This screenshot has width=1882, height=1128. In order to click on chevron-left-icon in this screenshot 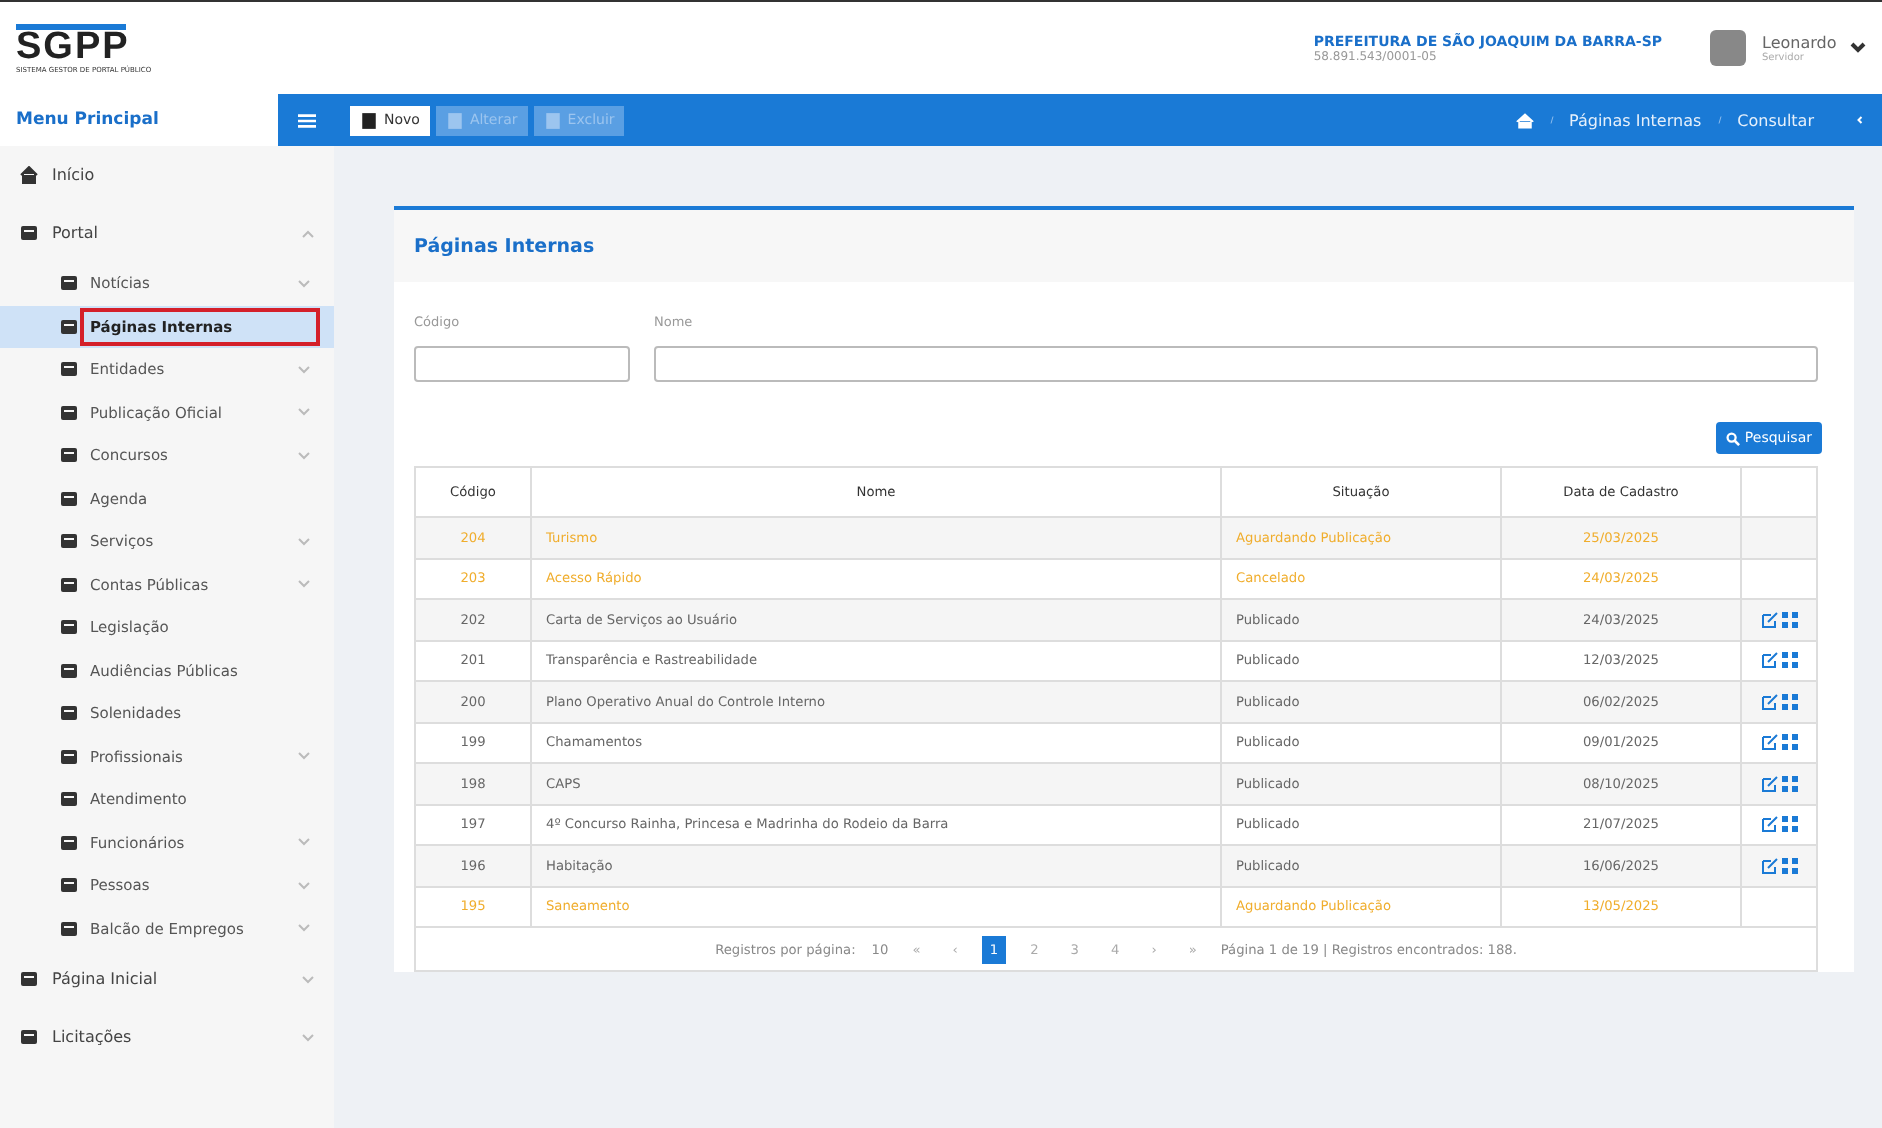, I will do `click(1860, 120)`.